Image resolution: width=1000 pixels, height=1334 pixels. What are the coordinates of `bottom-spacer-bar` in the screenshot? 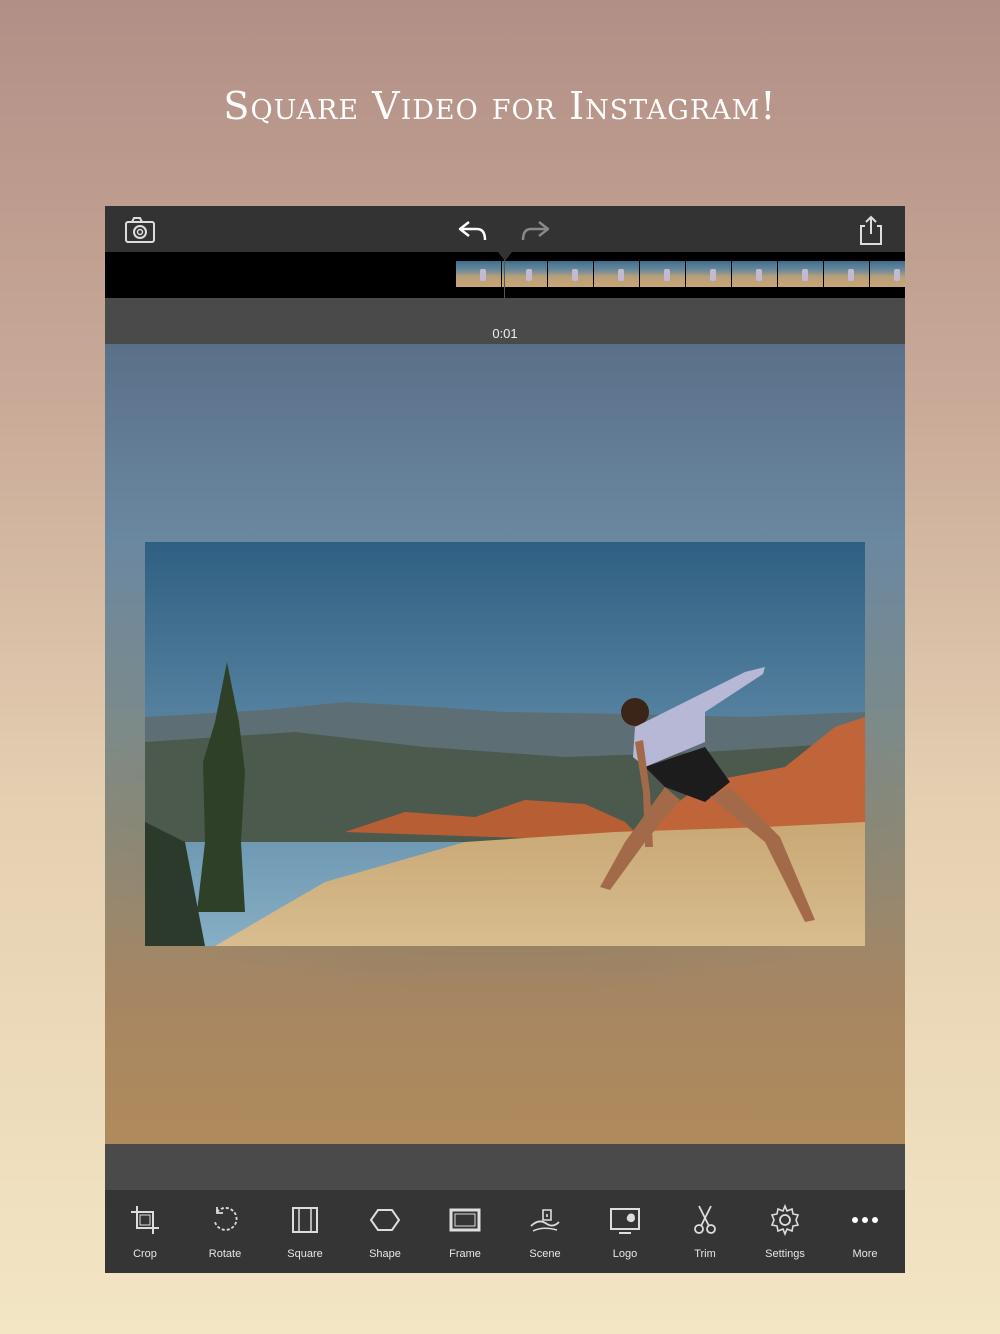 It's located at (505, 1167).